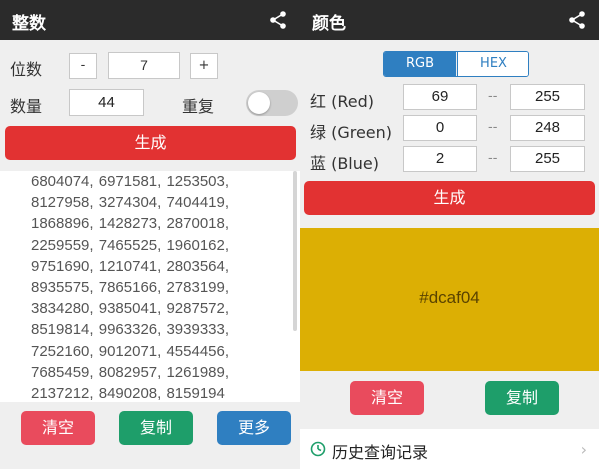 The width and height of the screenshot is (599, 469). I want to click on color-mode-switch: RGB HEX, so click(456, 64).